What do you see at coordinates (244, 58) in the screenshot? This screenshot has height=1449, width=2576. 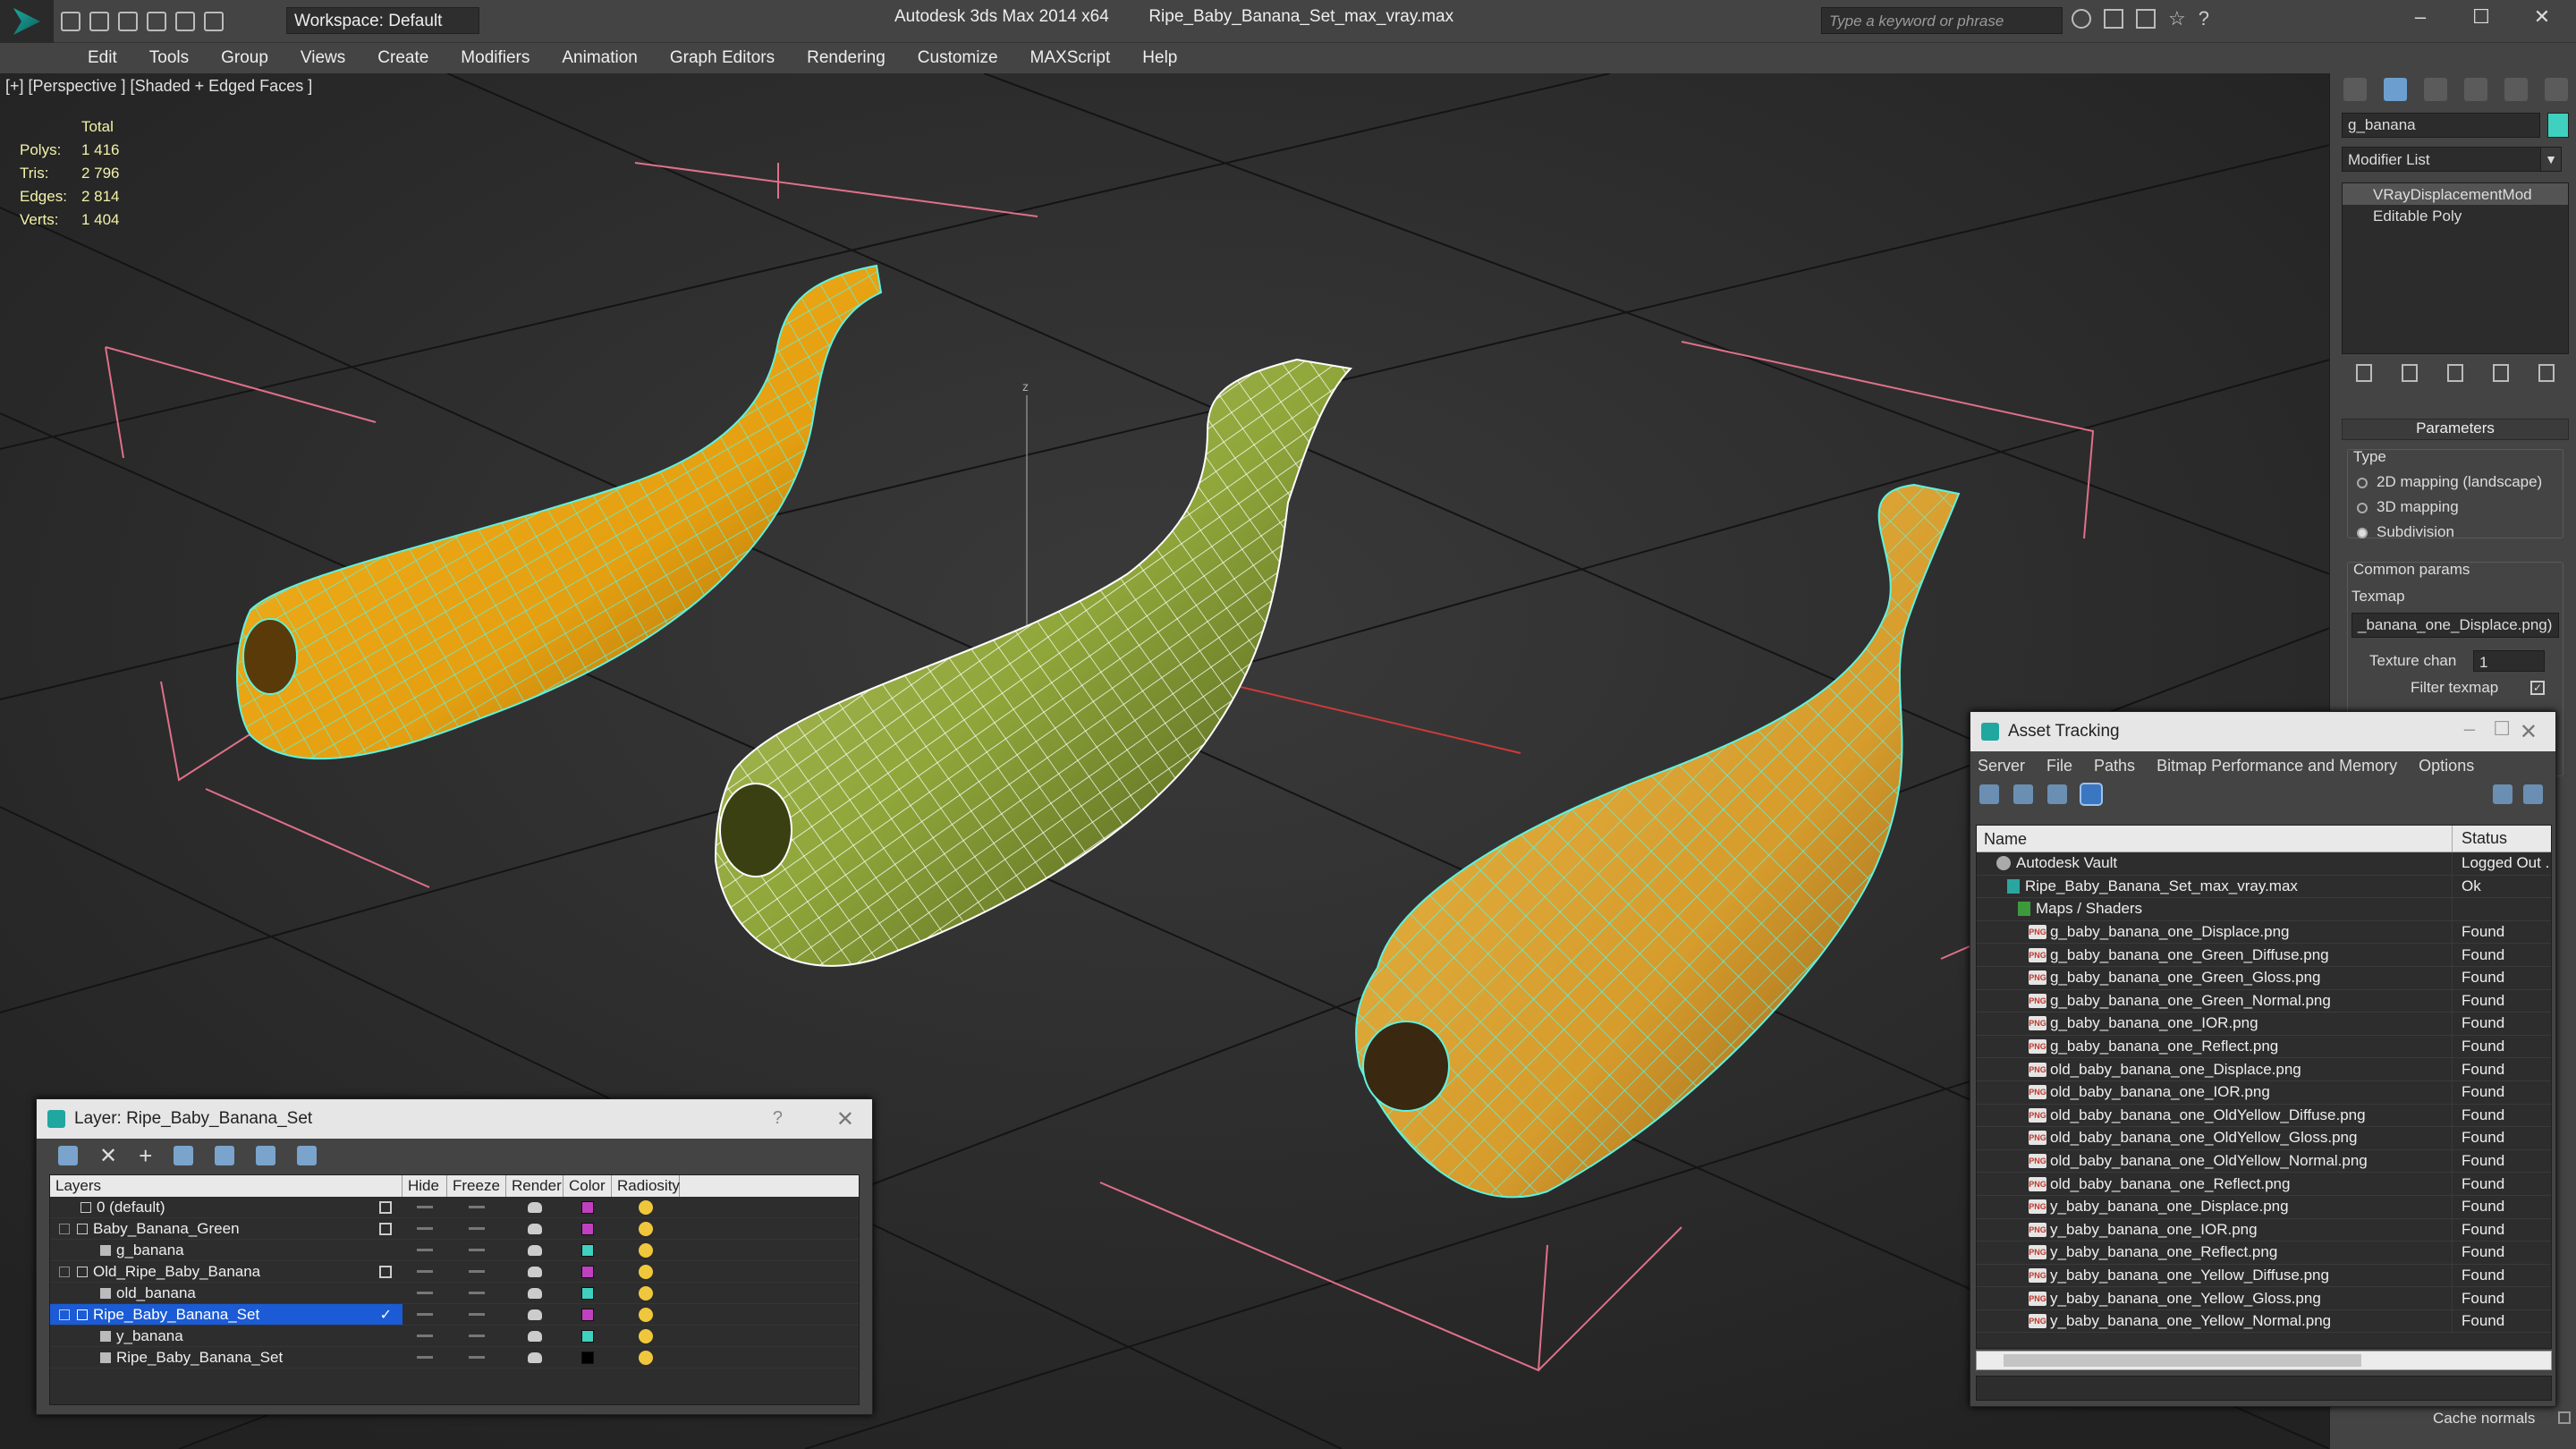 I see `menu-group: Group` at bounding box center [244, 58].